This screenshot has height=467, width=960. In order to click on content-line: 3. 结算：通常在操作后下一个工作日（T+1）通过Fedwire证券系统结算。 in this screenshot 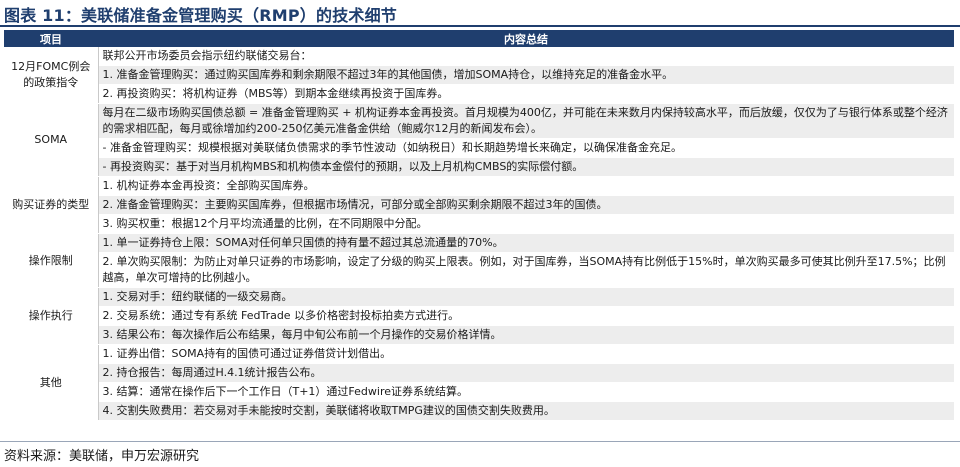, I will do `click(526, 392)`.